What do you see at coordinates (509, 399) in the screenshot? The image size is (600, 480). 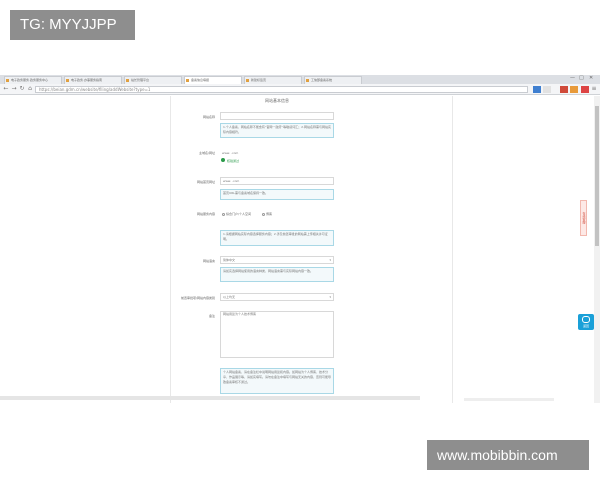 I see `faded-footer` at bounding box center [509, 399].